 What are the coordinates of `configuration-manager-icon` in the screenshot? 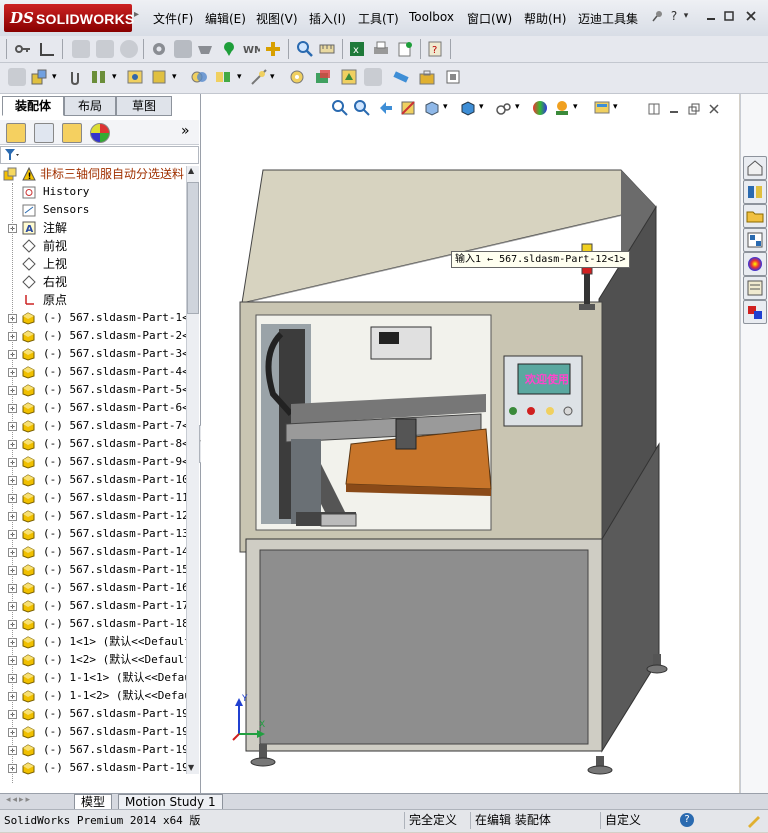 It's located at (72, 133).